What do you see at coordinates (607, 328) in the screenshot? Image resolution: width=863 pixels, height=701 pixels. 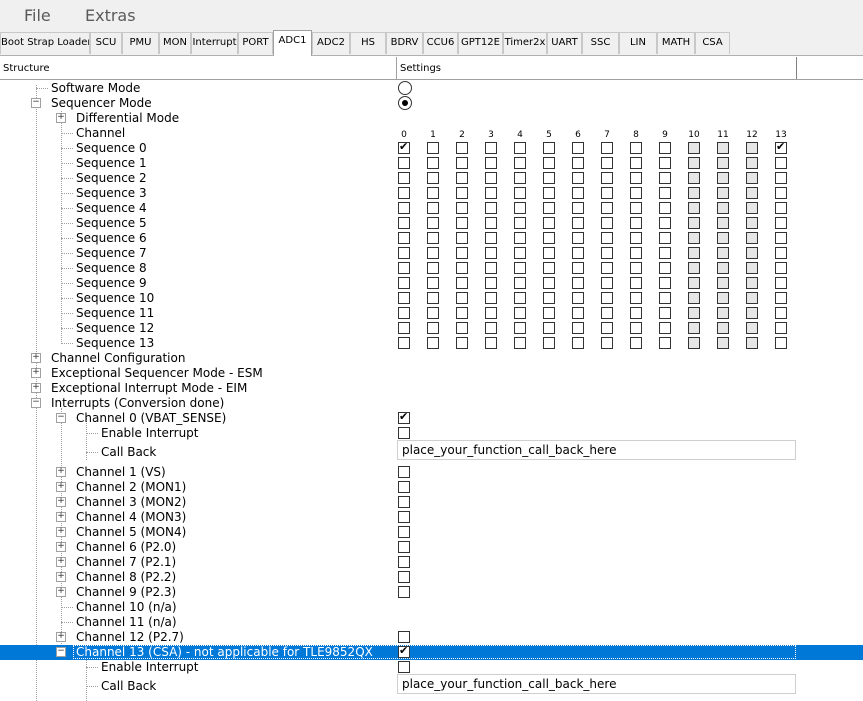 I see `sequence-12-channel-7-checkbox` at bounding box center [607, 328].